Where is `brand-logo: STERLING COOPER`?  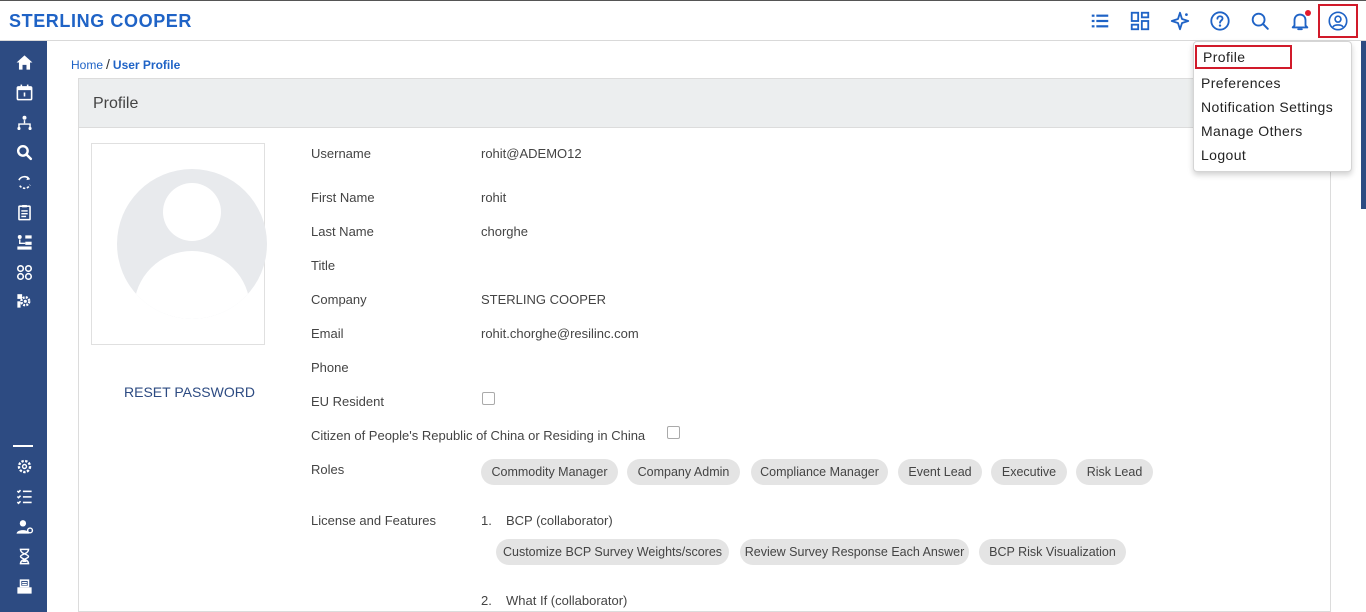
brand-logo: STERLING COOPER is located at coordinates (101, 21).